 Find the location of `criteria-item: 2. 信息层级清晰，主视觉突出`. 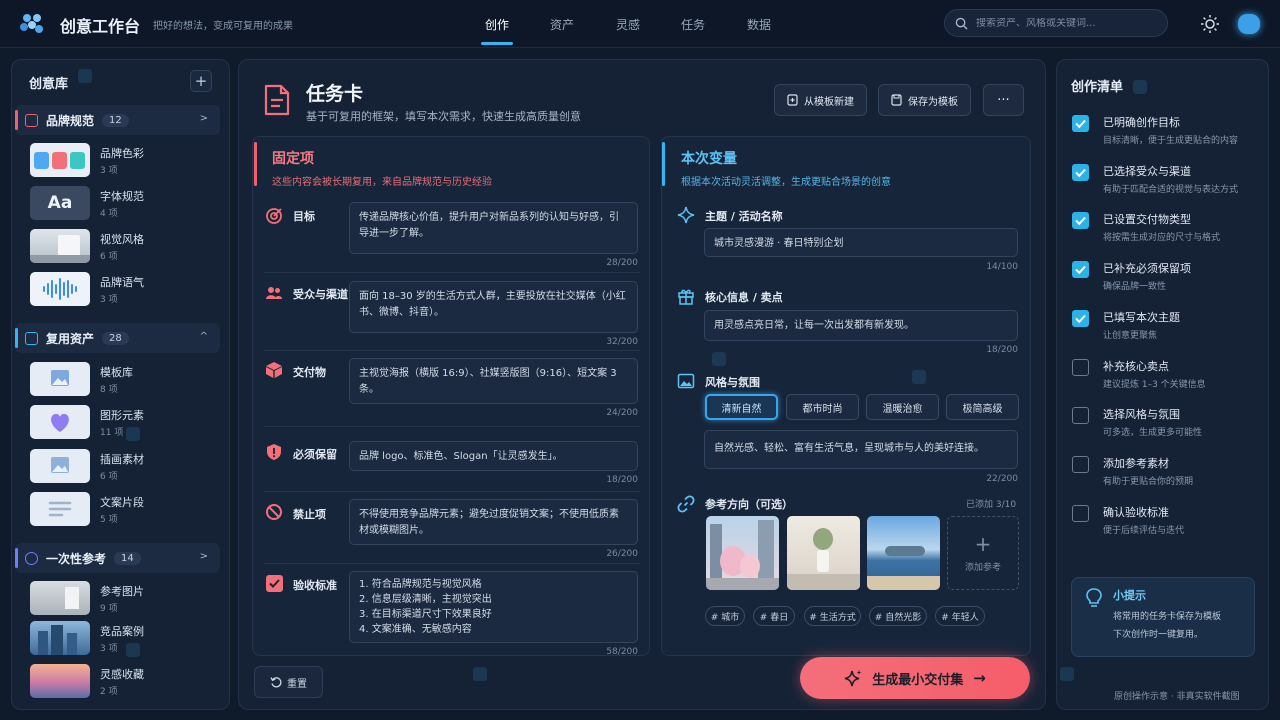

criteria-item: 2. 信息层级清晰，主视觉突出 is located at coordinates (425, 599).